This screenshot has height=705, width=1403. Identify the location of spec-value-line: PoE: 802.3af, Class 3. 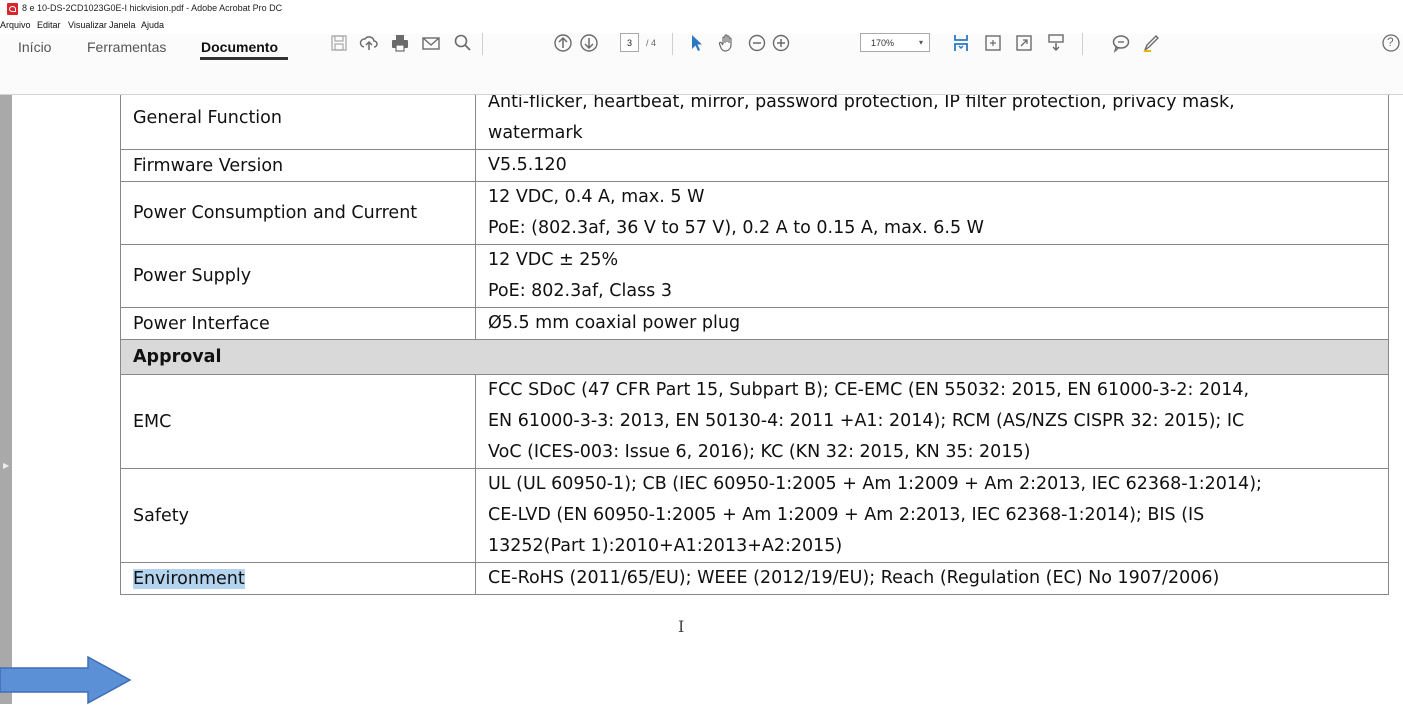
(580, 291).